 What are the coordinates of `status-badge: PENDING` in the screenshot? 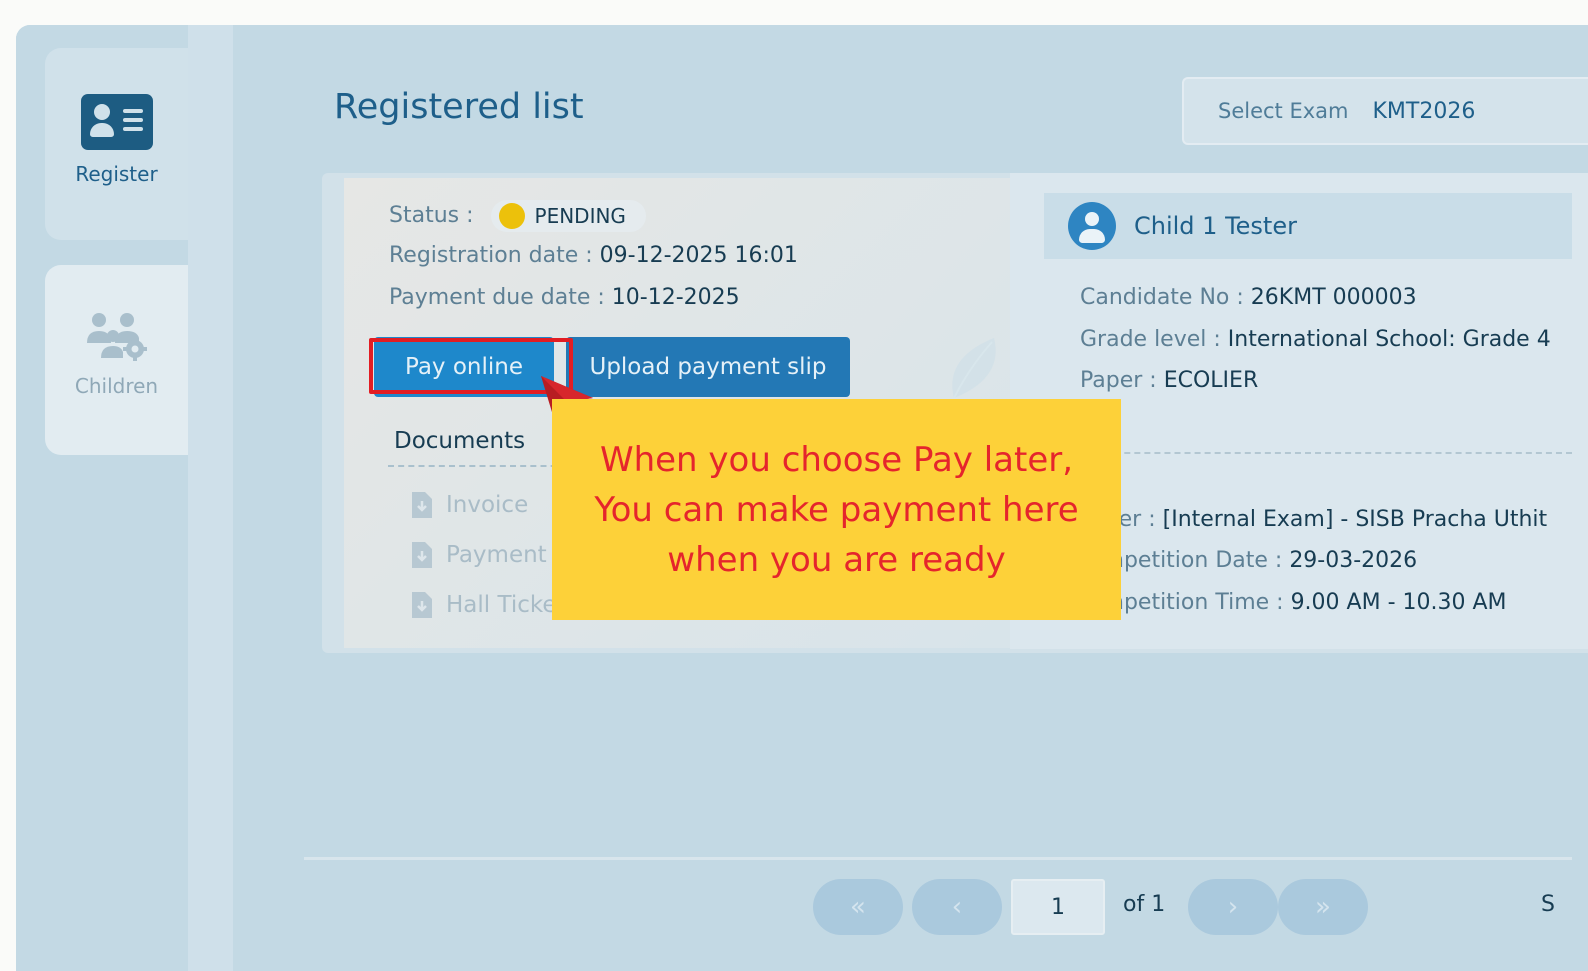 It's located at (568, 216).